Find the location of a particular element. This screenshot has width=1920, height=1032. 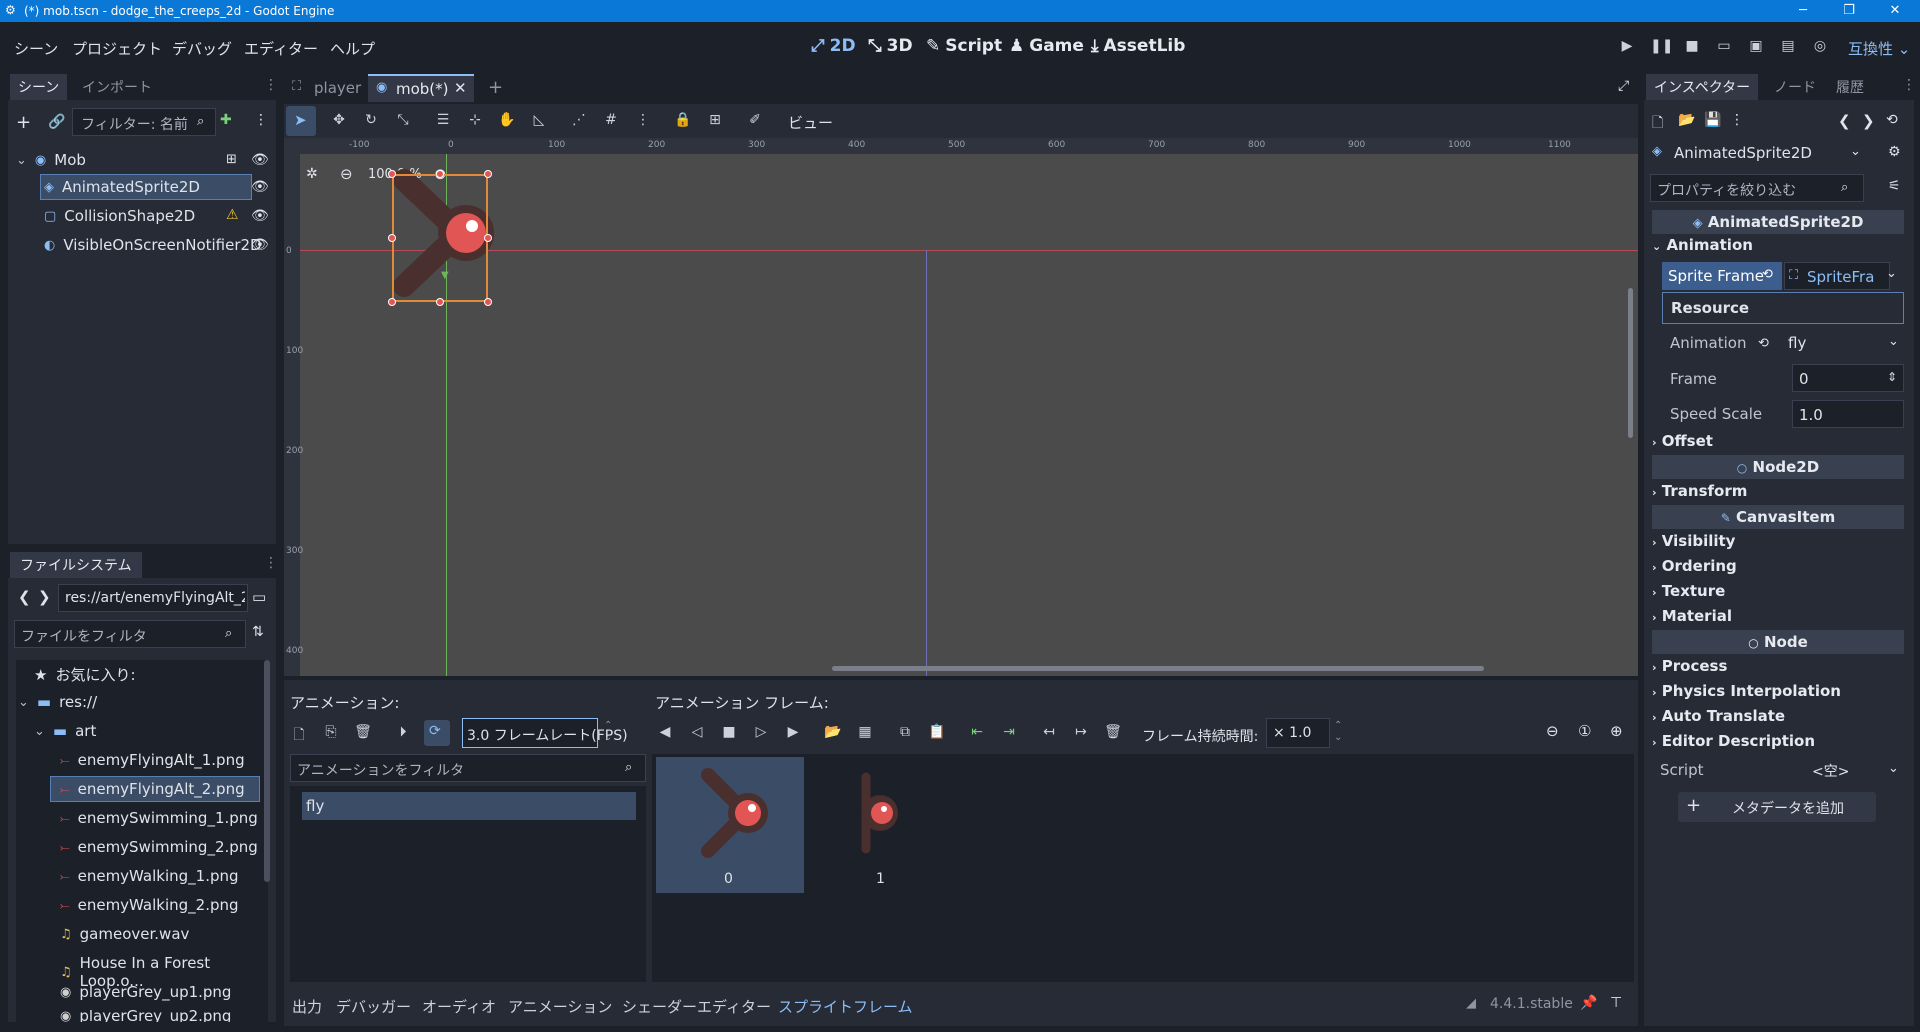

resource-menu-icon: ⋮ is located at coordinates (1737, 120).